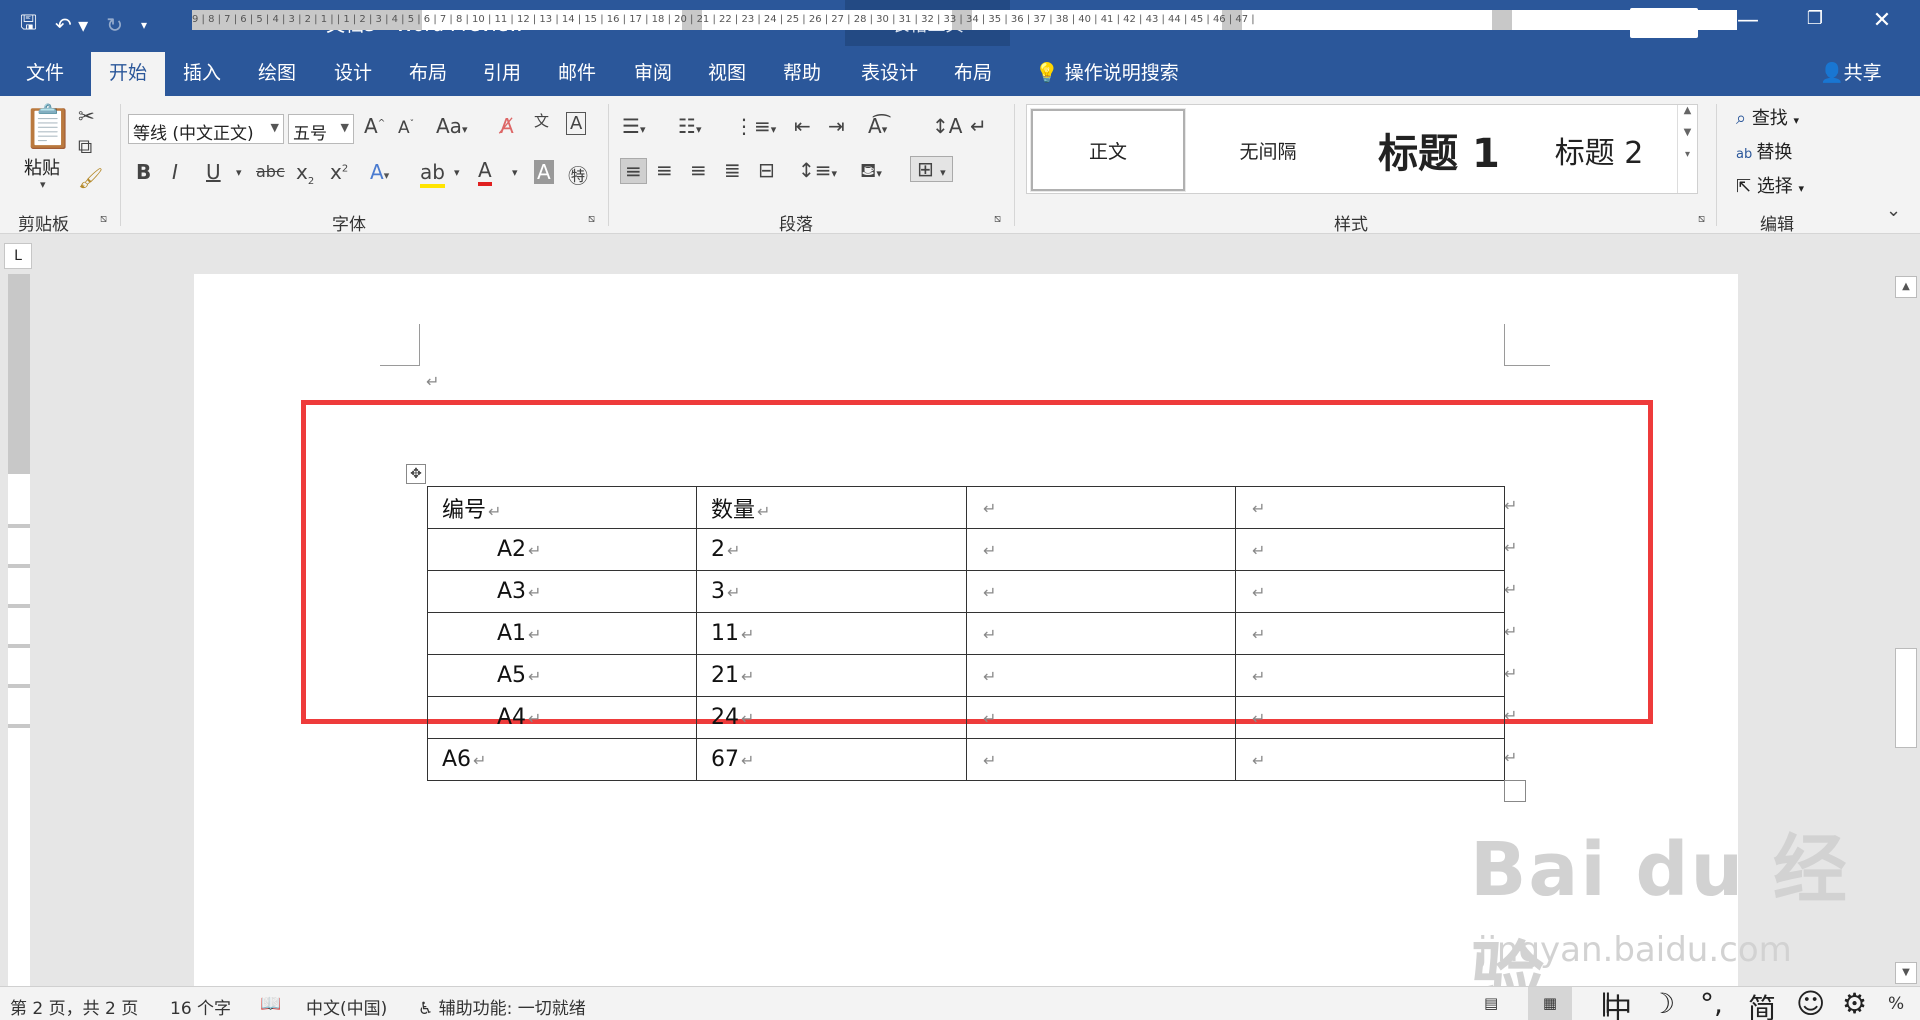 This screenshot has height=1020, width=1920. Describe the element at coordinates (1701, 219) in the screenshot. I see `styles-launcher-icon: ⧅` at that location.